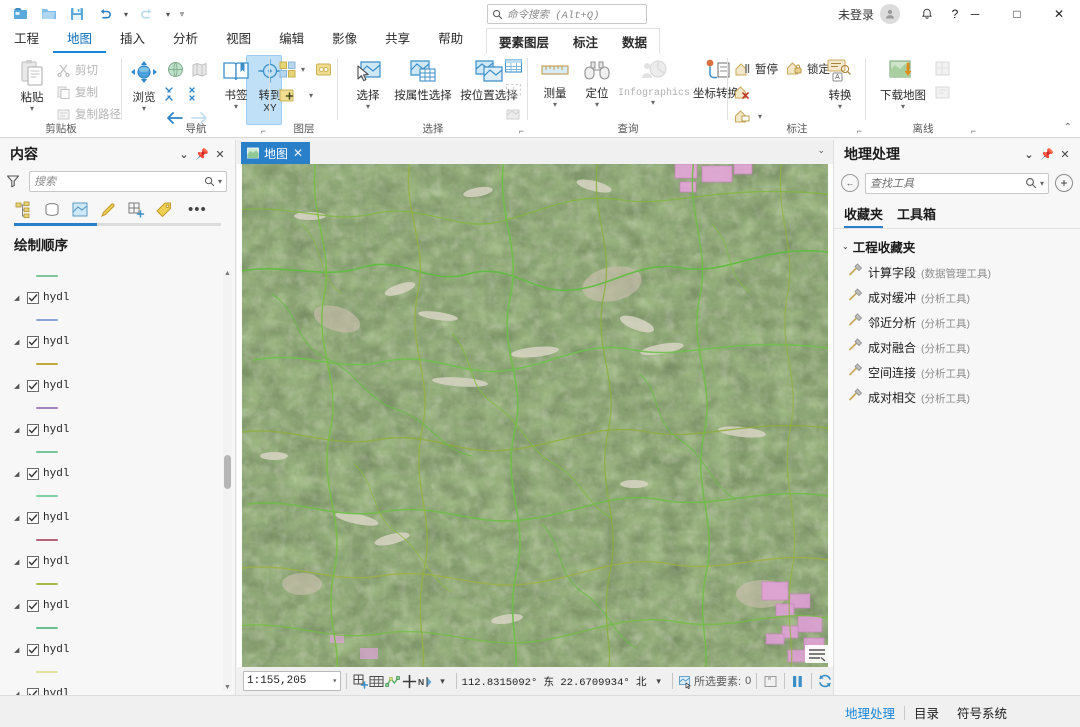 The image size is (1080, 727). I want to click on labeling-dialog-launcher: ⌐, so click(859, 131).